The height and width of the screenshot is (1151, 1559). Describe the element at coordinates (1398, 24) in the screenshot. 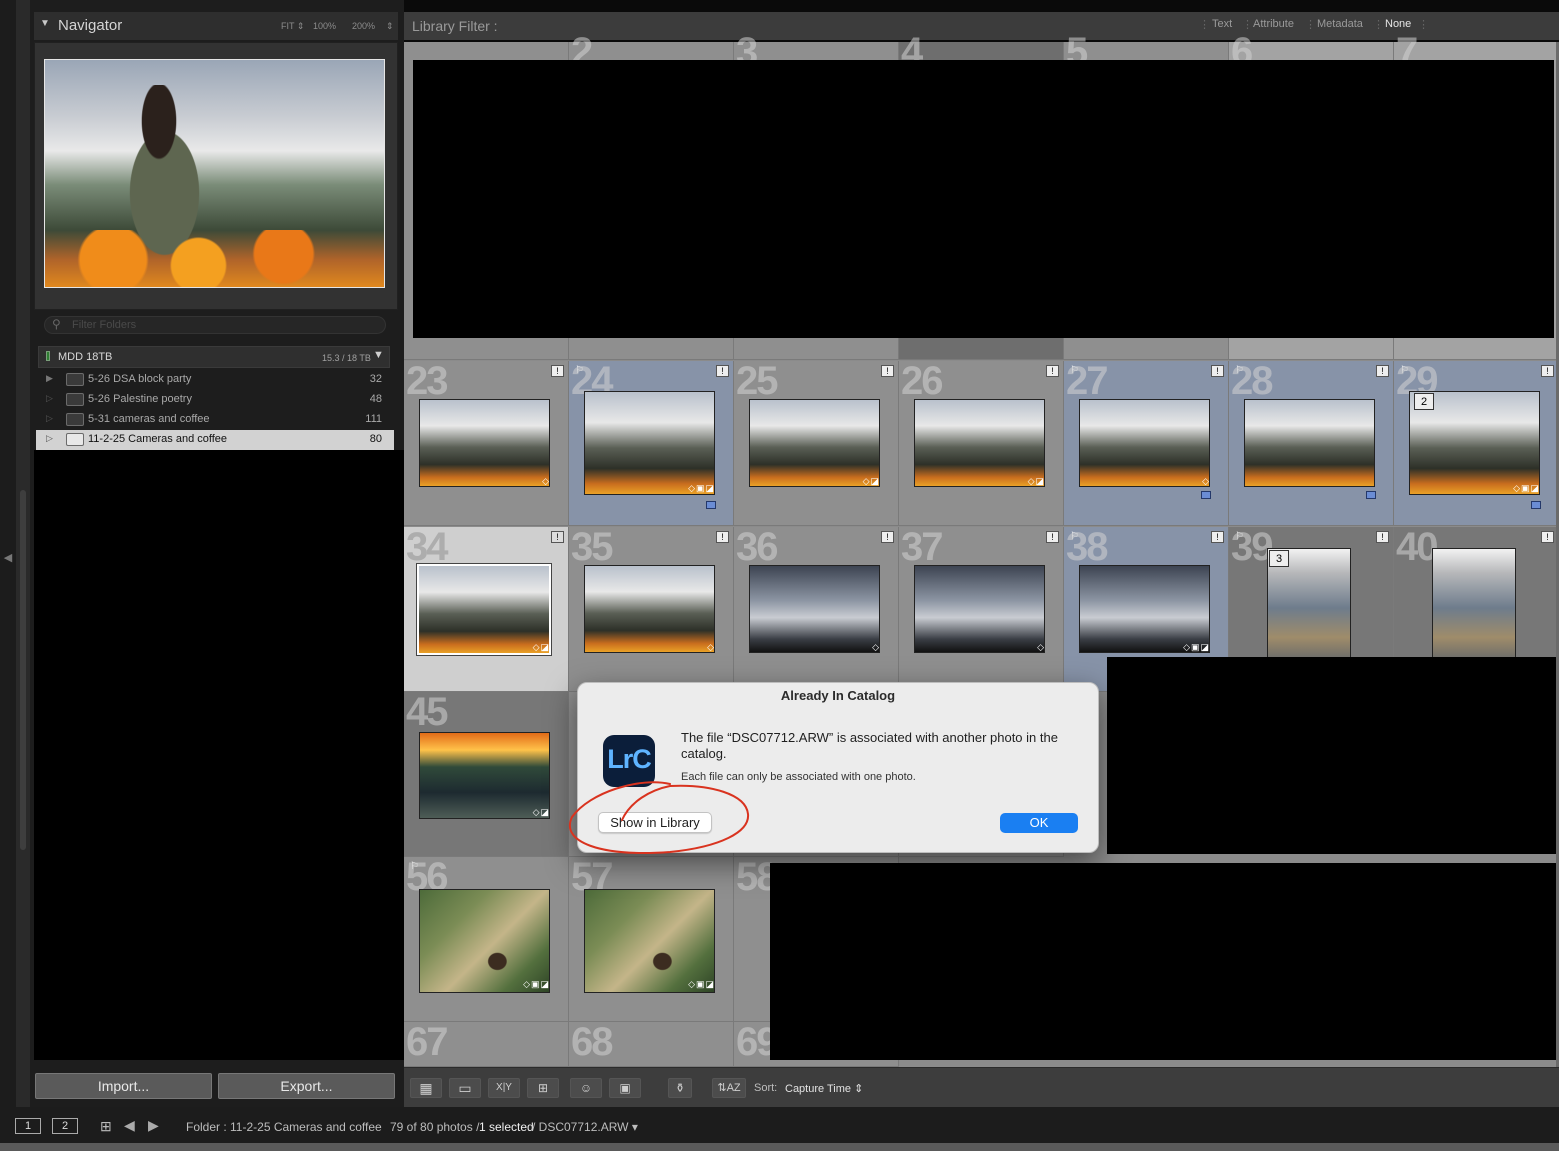

I see `filter-none-option: None` at that location.